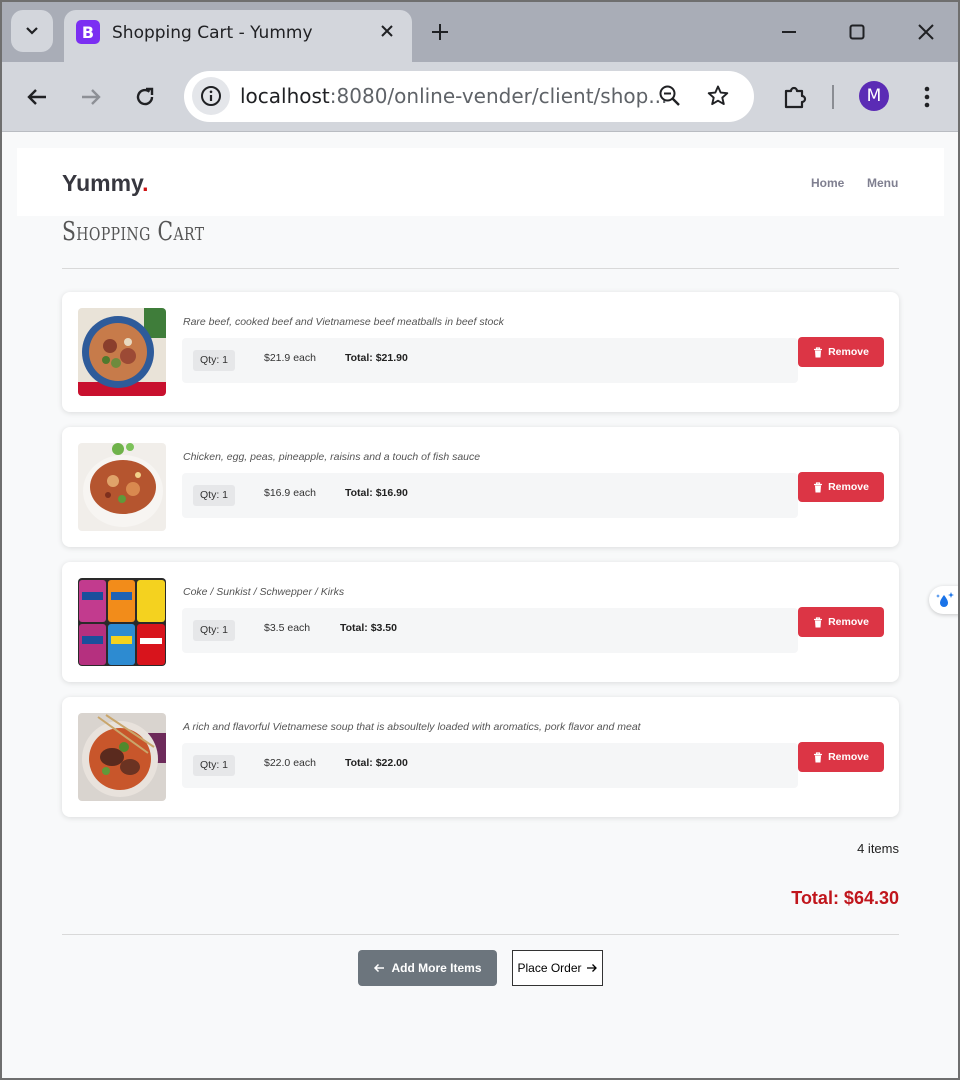 Image resolution: width=960 pixels, height=1080 pixels. Describe the element at coordinates (833, 97) in the screenshot. I see `toolbar-divider` at that location.